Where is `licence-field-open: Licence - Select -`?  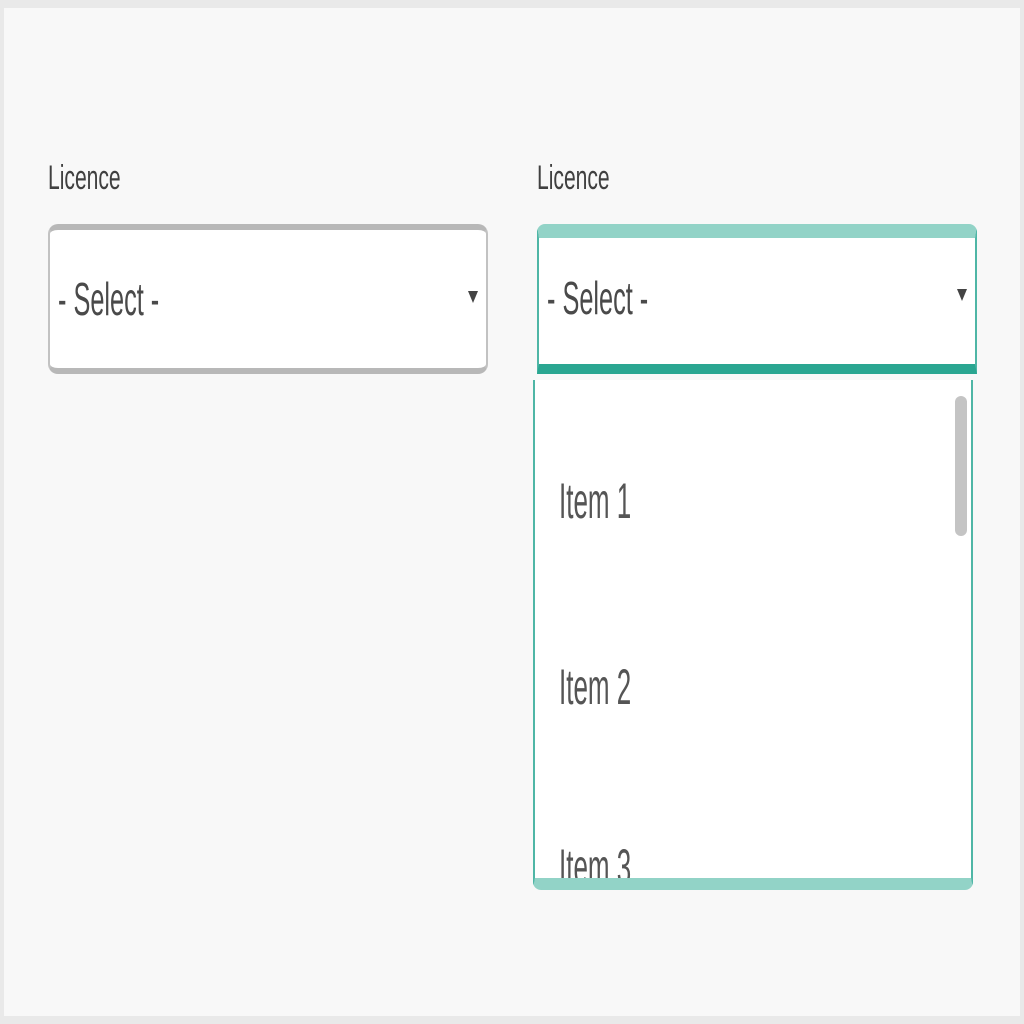 licence-field-open: Licence - Select - is located at coordinates (757, 264).